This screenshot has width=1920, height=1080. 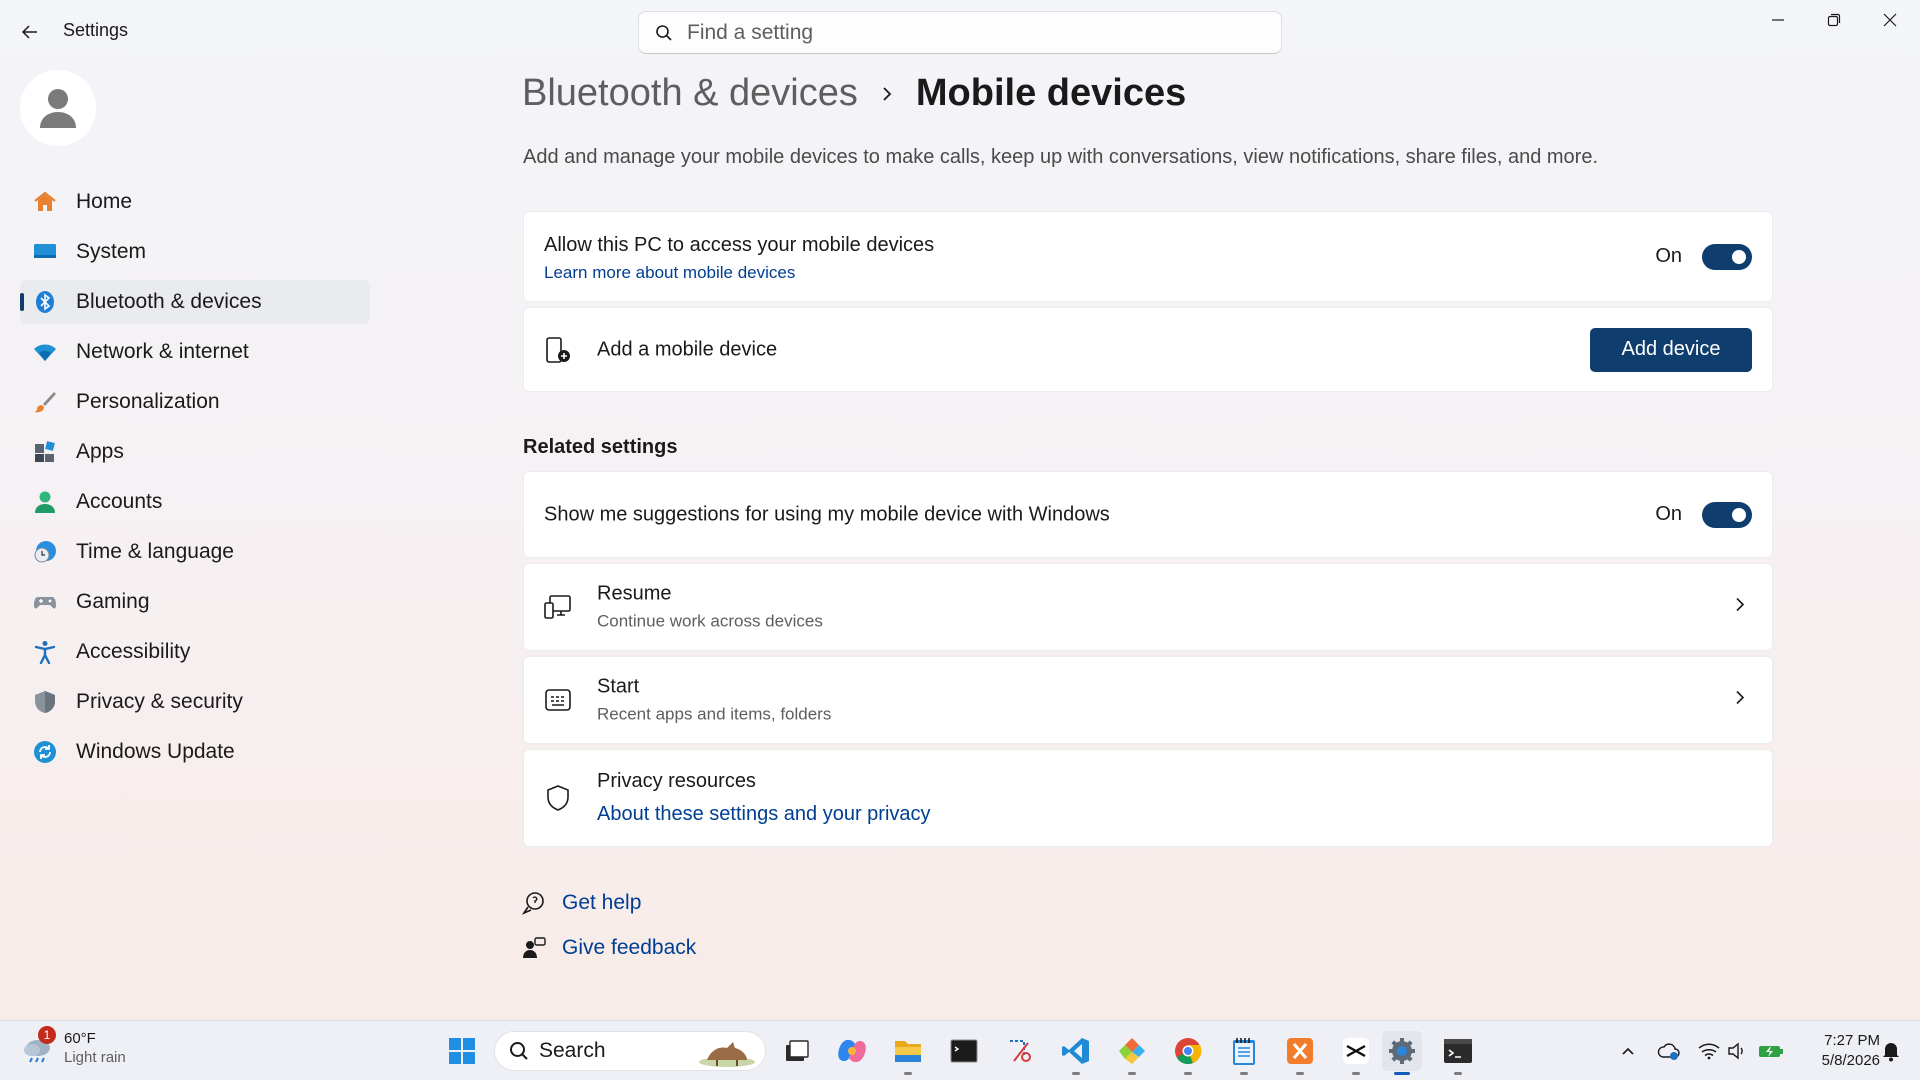 I want to click on toggle-state-label: On, so click(x=1668, y=514).